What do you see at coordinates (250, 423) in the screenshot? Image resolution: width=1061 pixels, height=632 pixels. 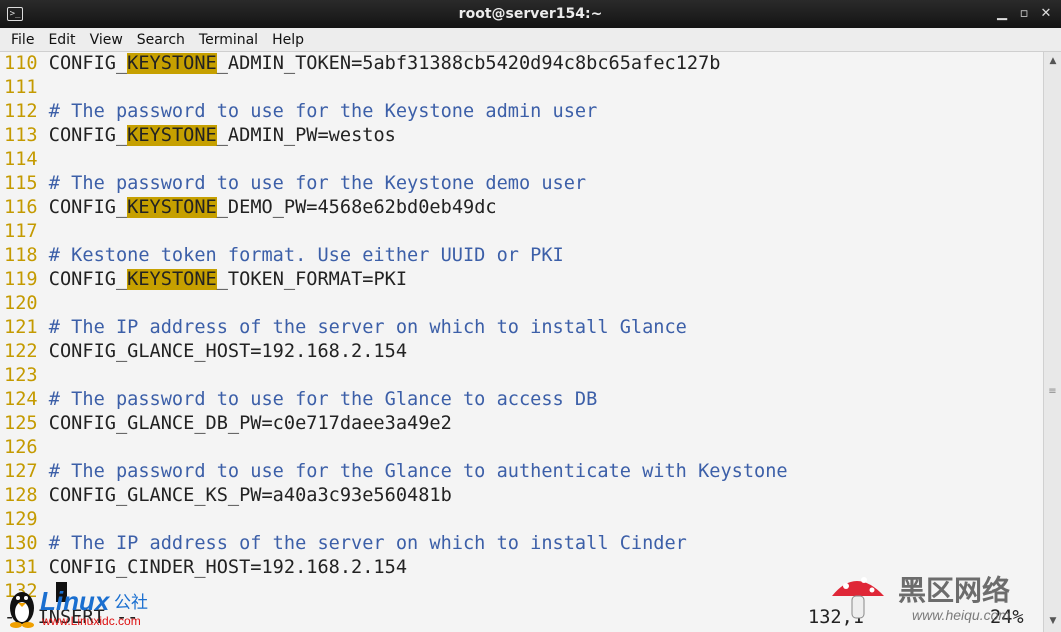 I see `line-text: CONFIG_GLANCE_DB_PW=c0e717daee3a49e2` at bounding box center [250, 423].